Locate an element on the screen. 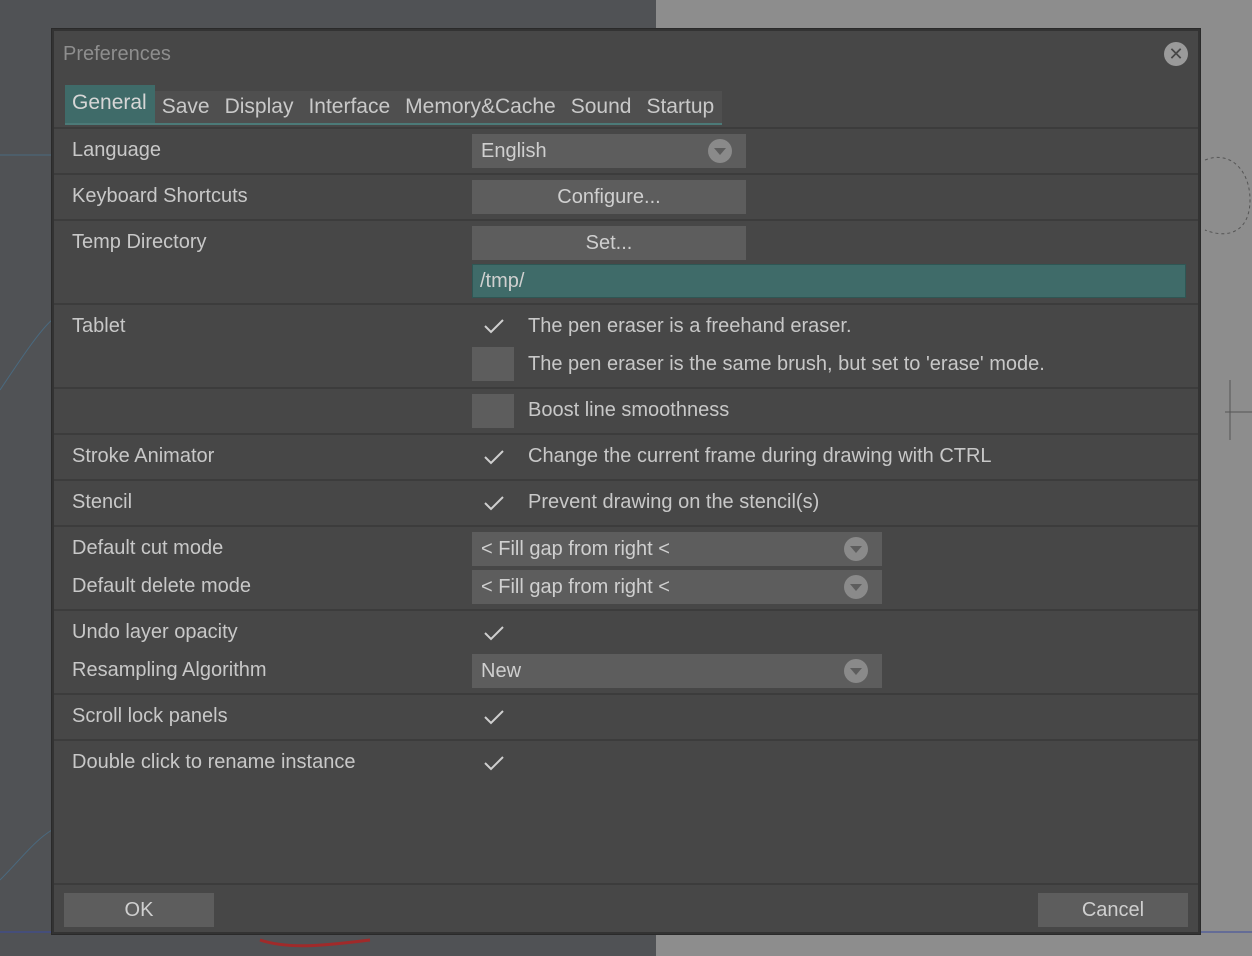  scroll-lock-panels-label: Scroll lock panels is located at coordinates (150, 716).